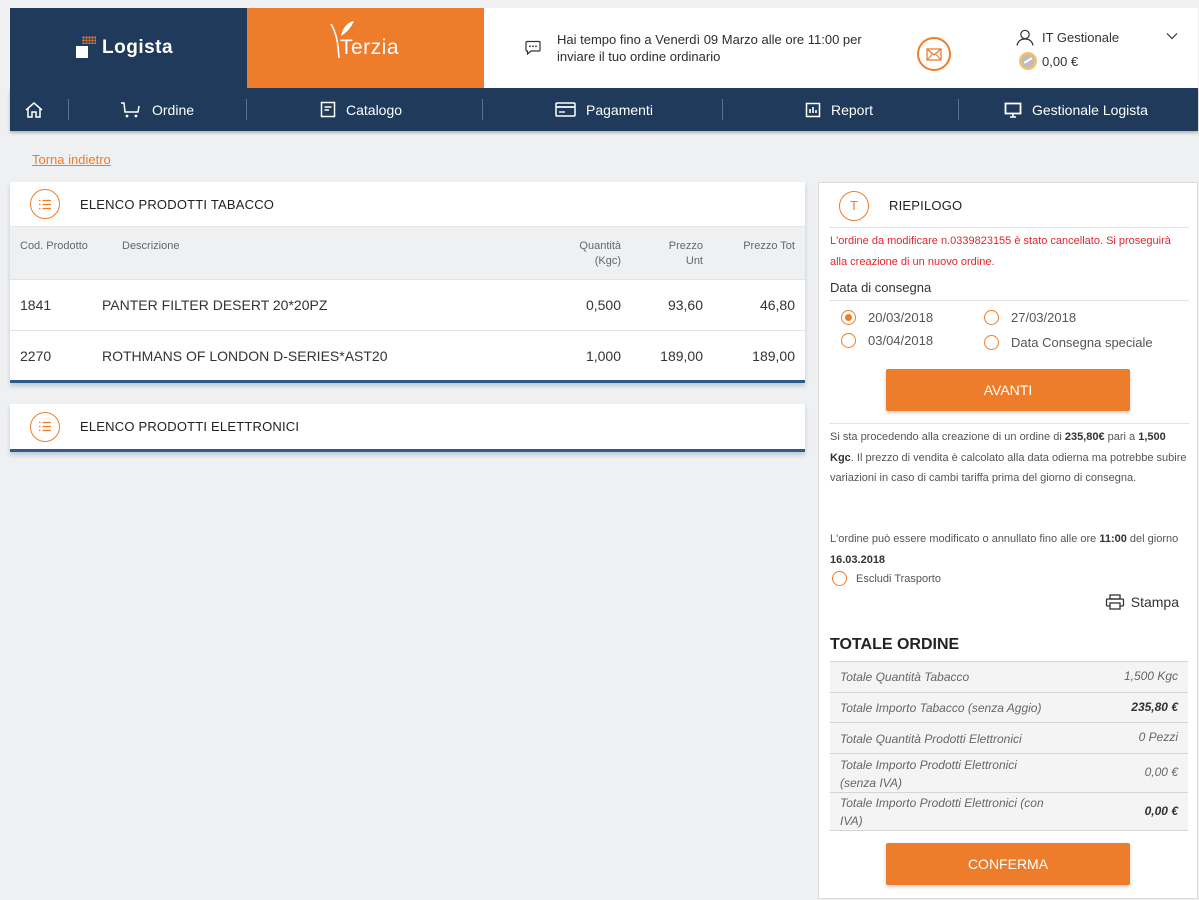  I want to click on totals-value: 0 Pezzi, so click(1158, 737).